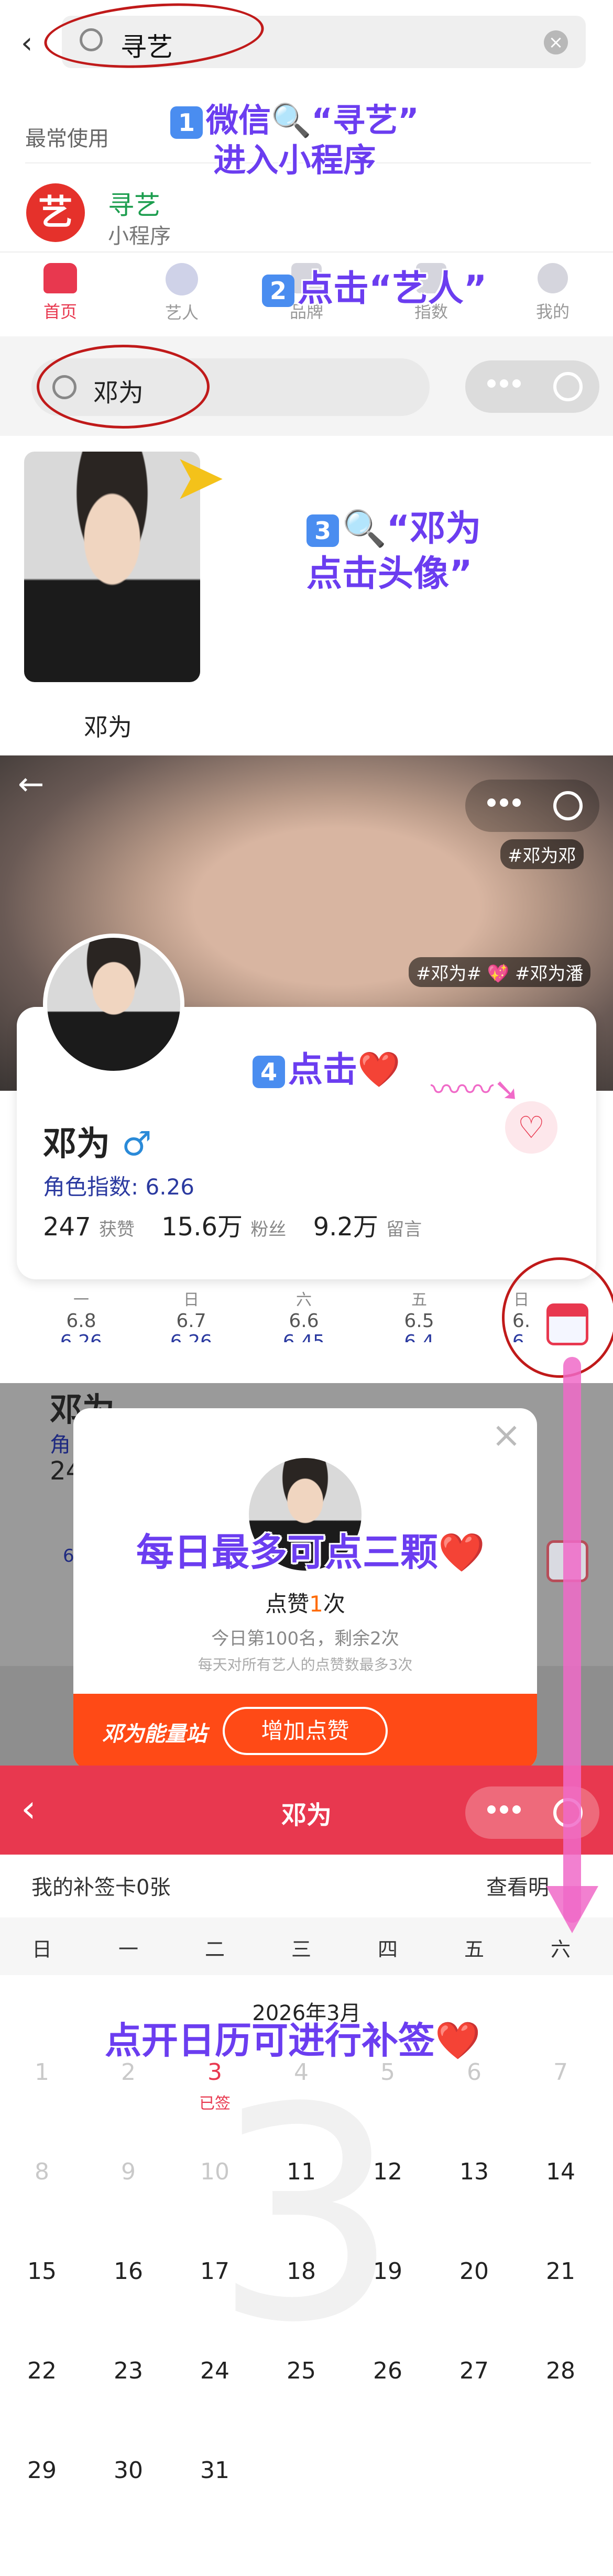 Image resolution: width=613 pixels, height=2576 pixels. I want to click on tab-artist: 艺人, so click(182, 293).